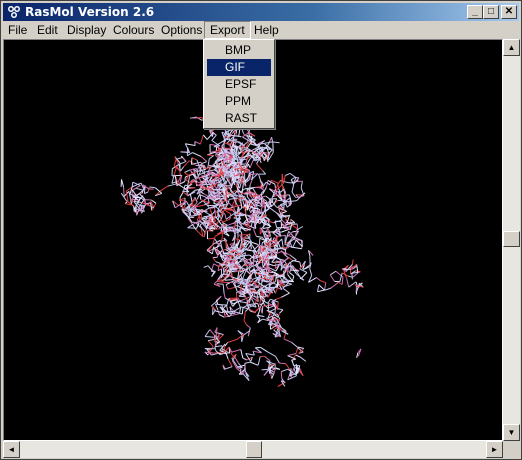  What do you see at coordinates (47, 30) in the screenshot?
I see `menu-edit: Edit` at bounding box center [47, 30].